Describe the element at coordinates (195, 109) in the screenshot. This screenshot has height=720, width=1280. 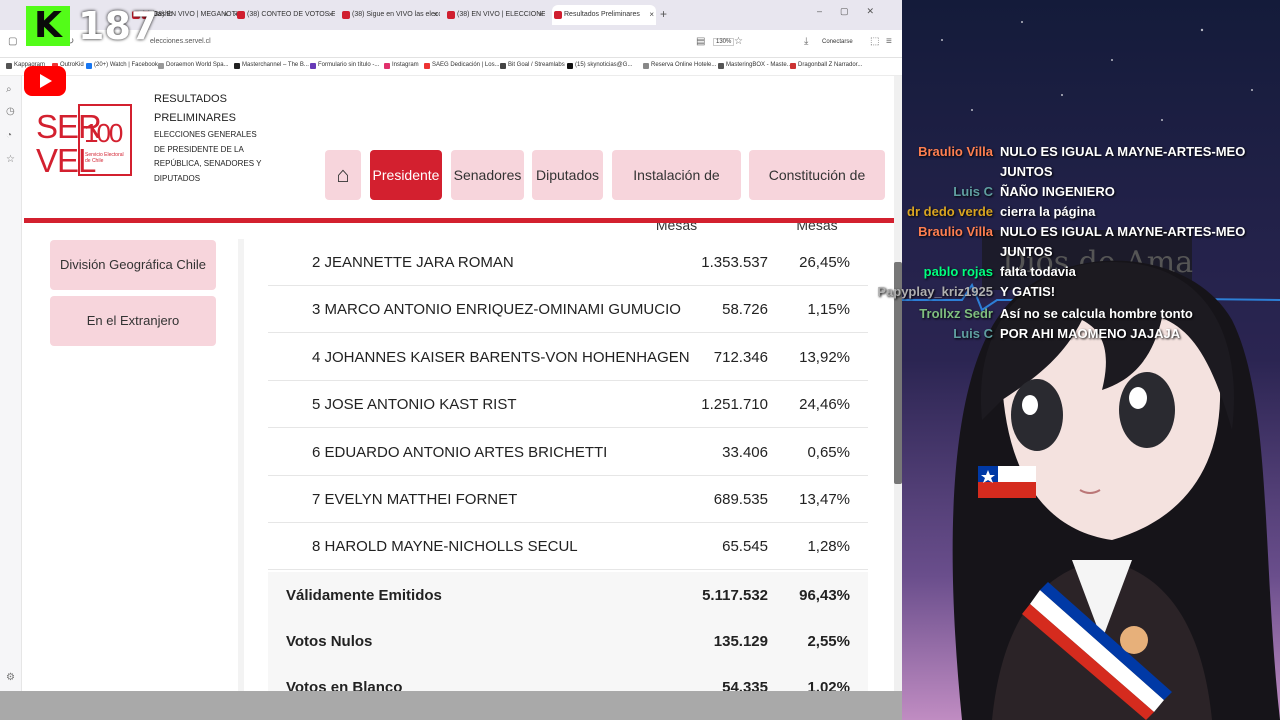
I see `page-title: RESULTADOS PRELIMINARES` at that location.